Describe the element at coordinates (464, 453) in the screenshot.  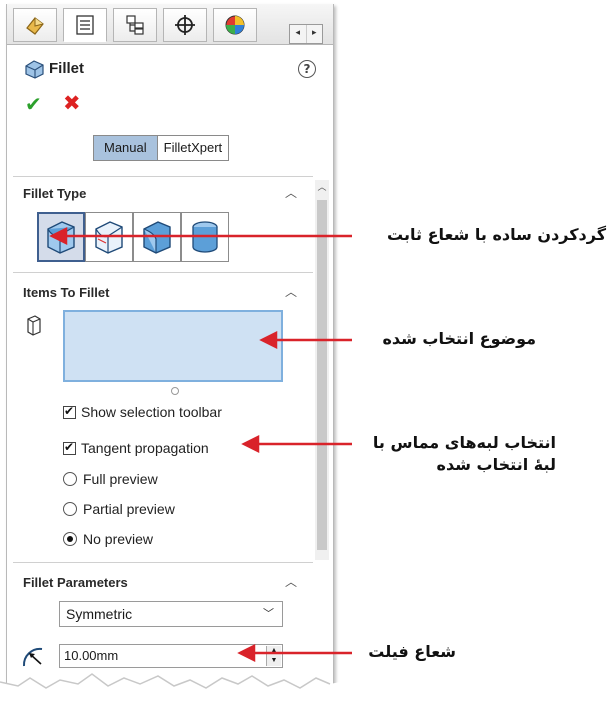
I see `annotation-tangent-propagation: انتخاب لبه‌های مماس با لبهٔ انتخاب شده` at that location.